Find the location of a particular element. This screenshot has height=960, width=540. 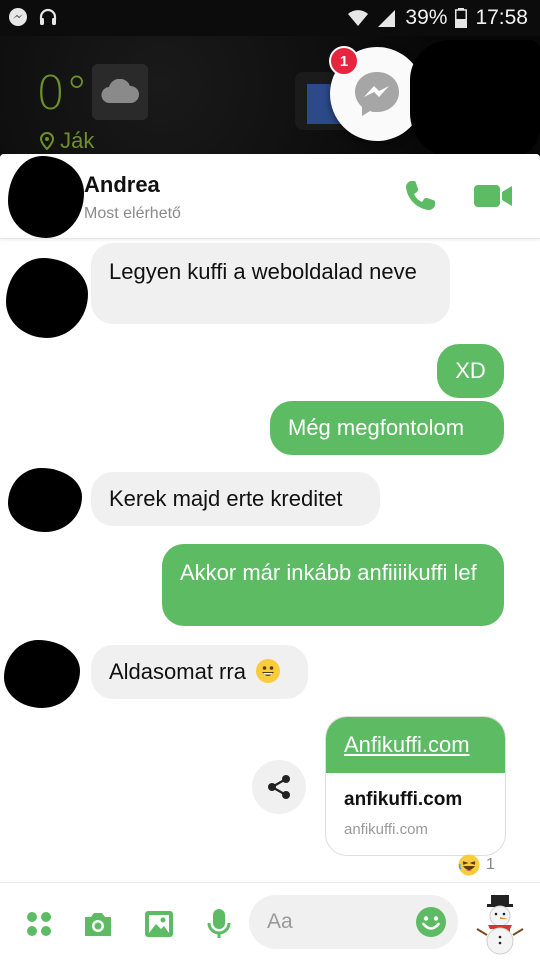

message-bubble-outgoing: Még megfontolom is located at coordinates (387, 428).